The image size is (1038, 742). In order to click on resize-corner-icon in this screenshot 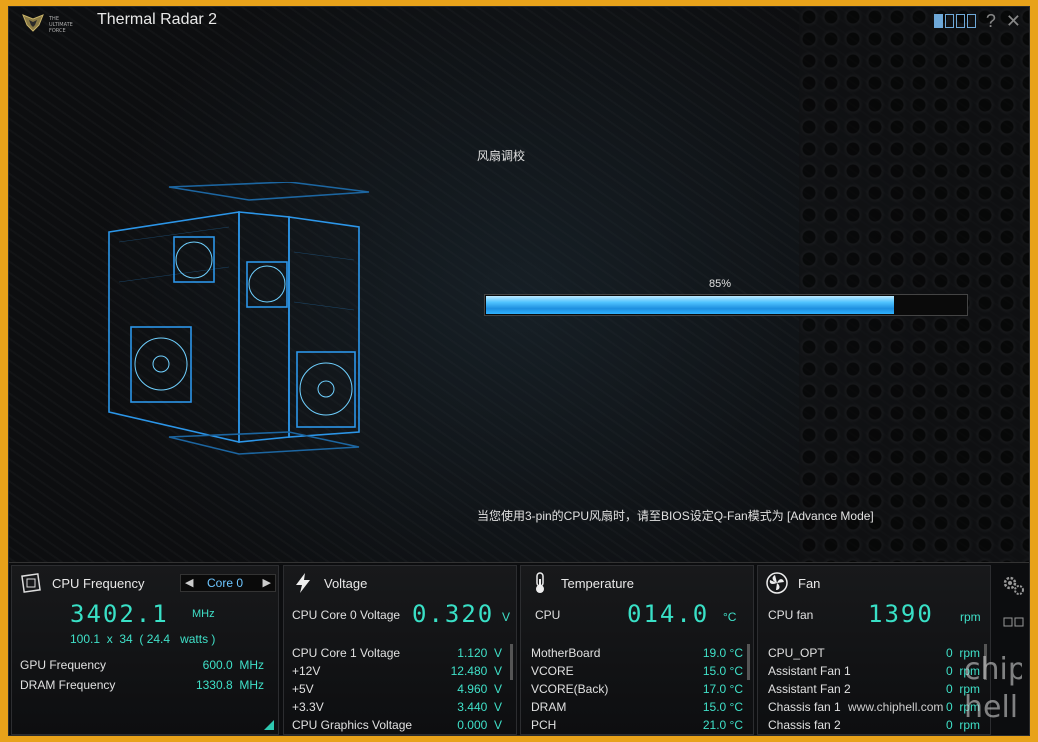, I will do `click(269, 725)`.